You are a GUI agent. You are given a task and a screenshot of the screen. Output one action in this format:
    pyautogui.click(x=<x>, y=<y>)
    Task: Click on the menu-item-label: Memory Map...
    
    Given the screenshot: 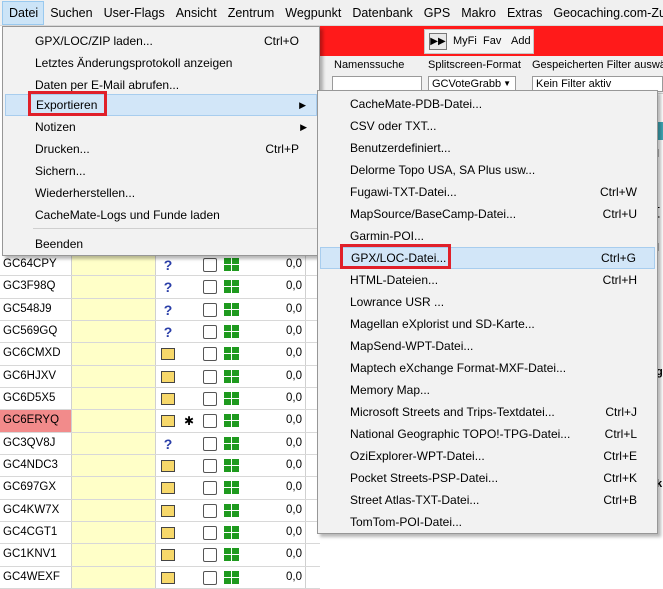 What is the action you would take?
    pyautogui.click(x=390, y=390)
    